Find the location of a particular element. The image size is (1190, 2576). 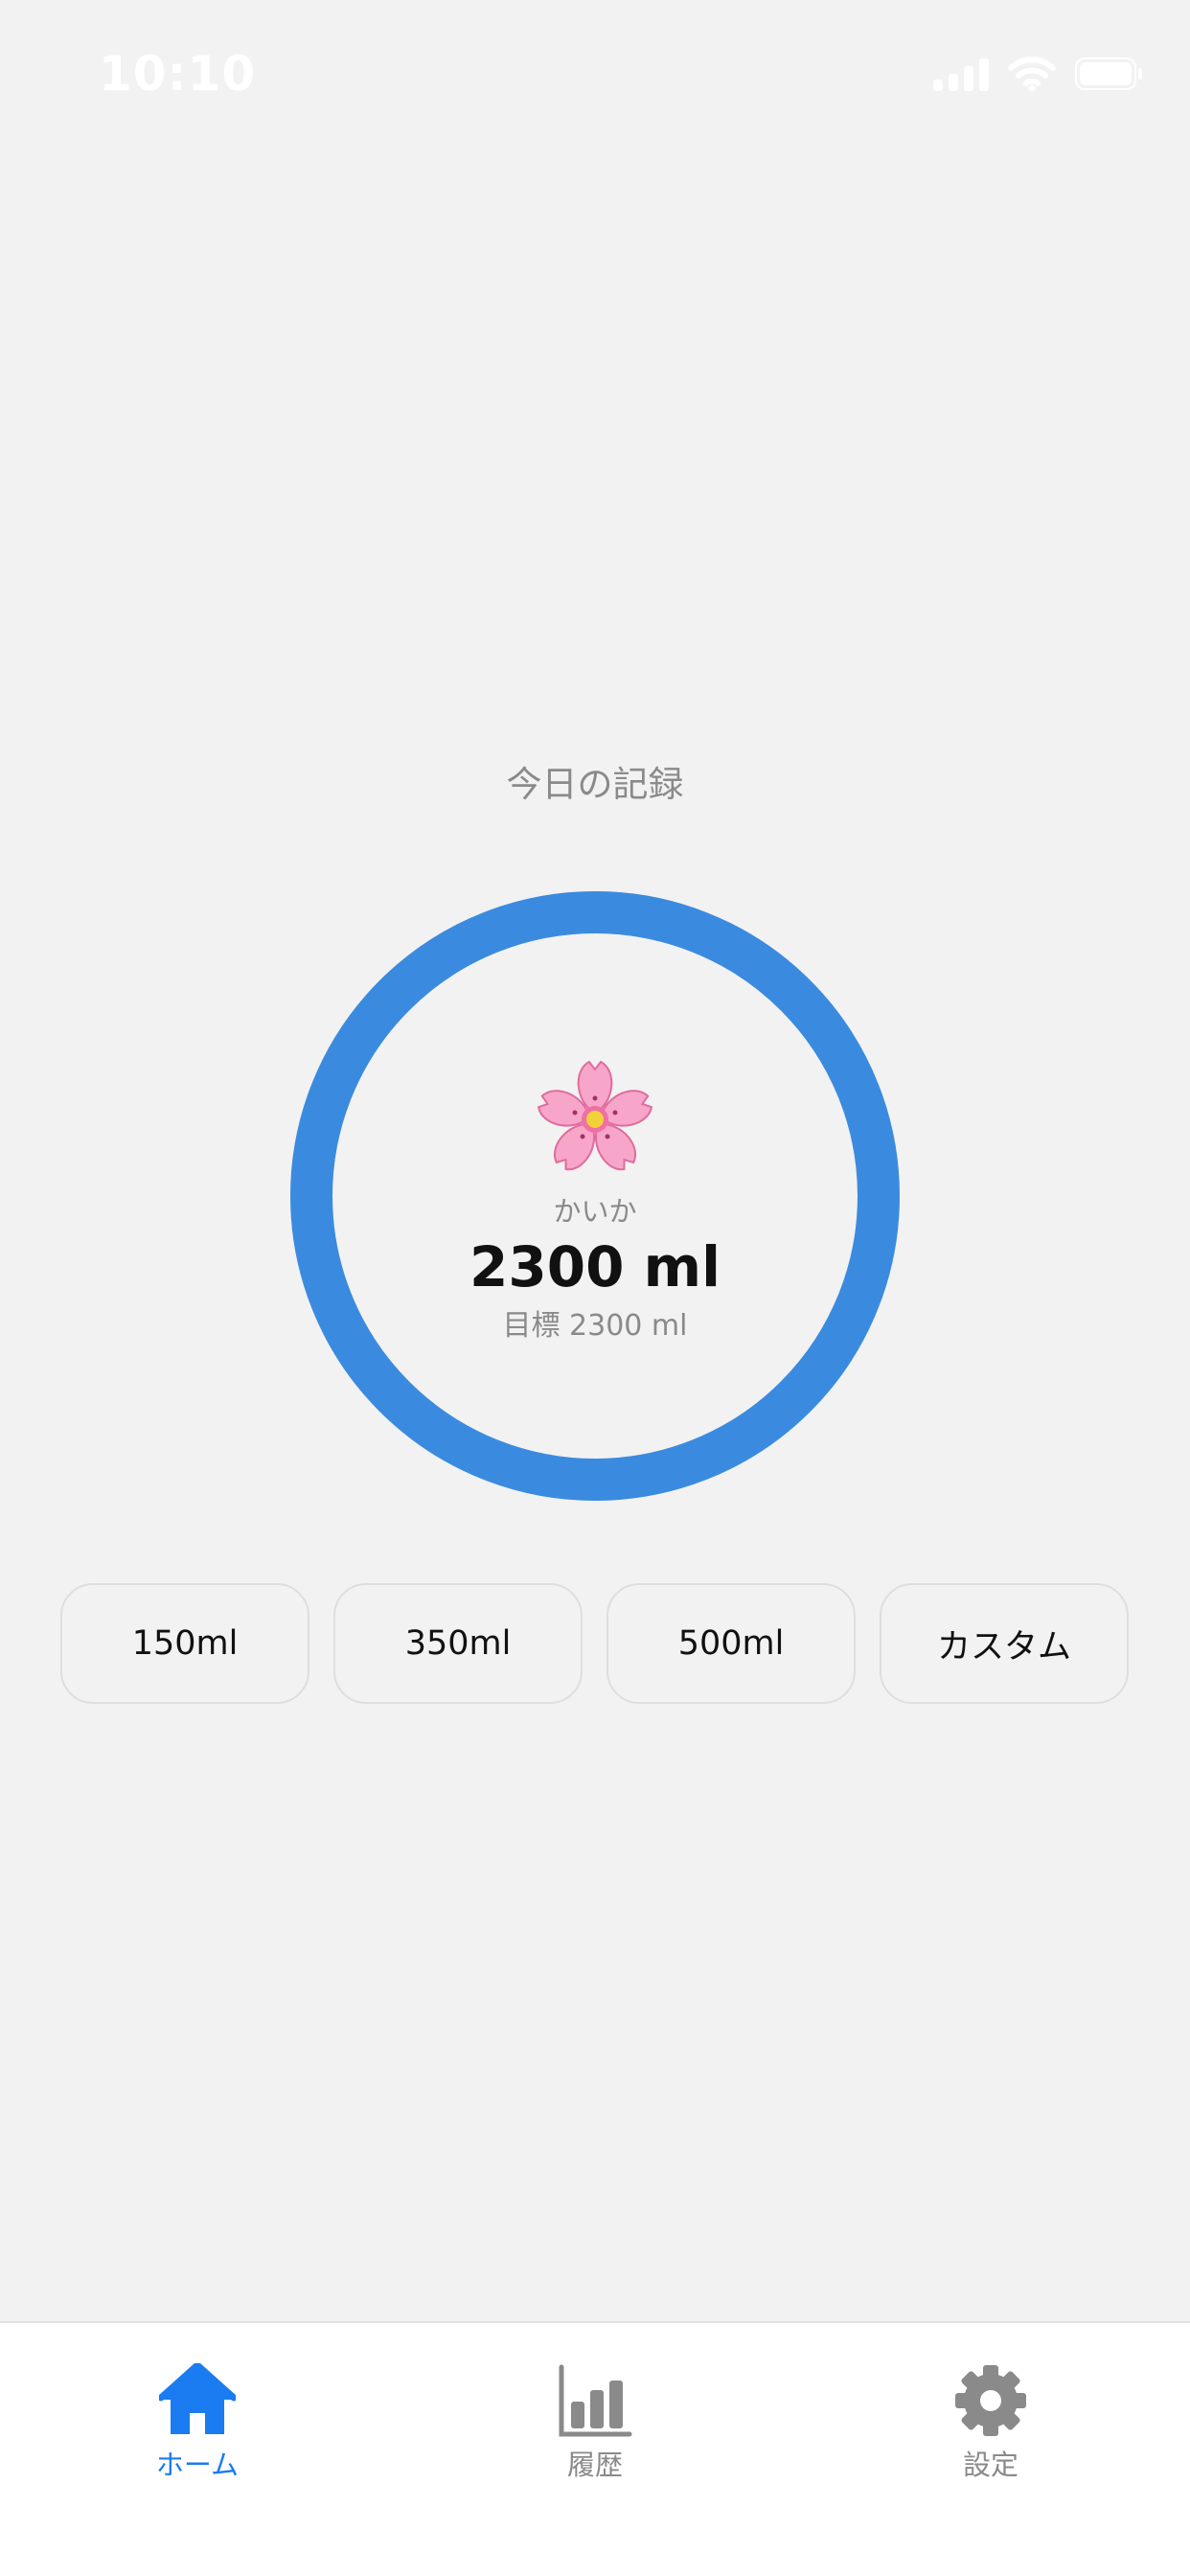

tab-settings: 設定 is located at coordinates (991, 2411).